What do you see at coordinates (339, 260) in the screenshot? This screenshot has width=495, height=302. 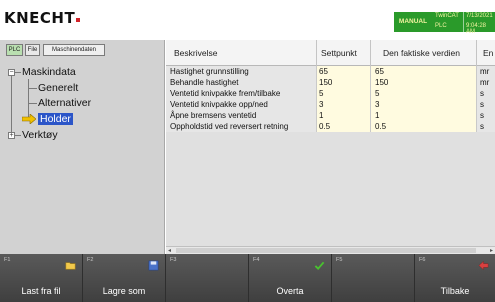 I see `function-key-number: F5` at bounding box center [339, 260].